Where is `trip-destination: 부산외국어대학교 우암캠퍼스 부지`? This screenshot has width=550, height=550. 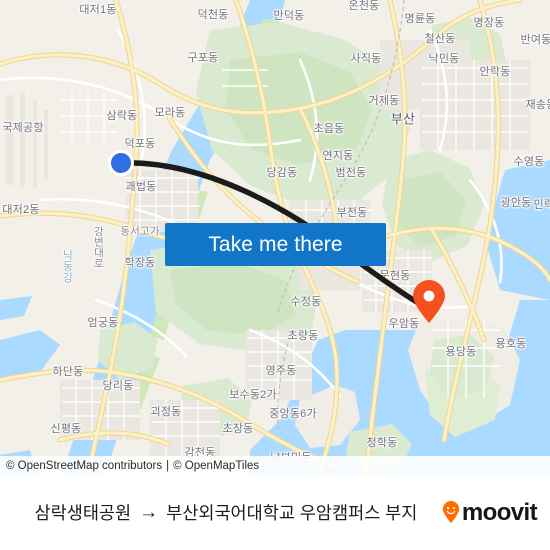 trip-destination: 부산외국어대학교 우암캠퍼스 부지 is located at coordinates (292, 513).